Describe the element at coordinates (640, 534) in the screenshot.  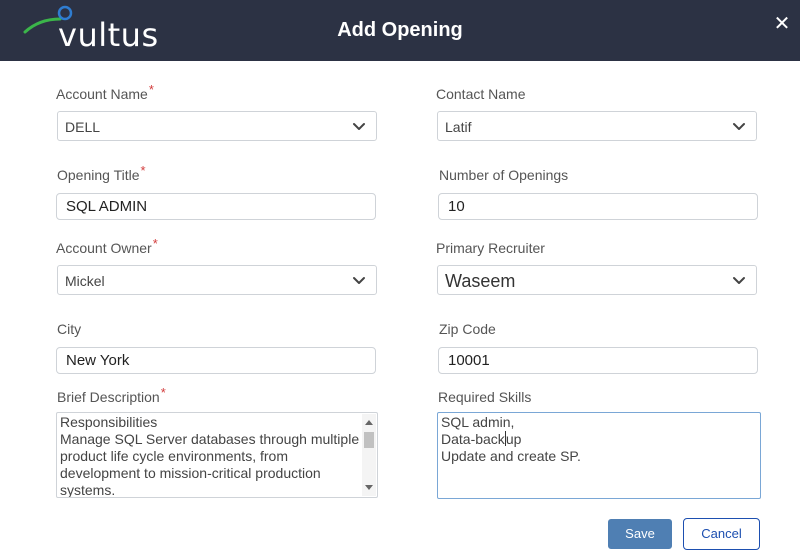
I see `save-button: Save` at that location.